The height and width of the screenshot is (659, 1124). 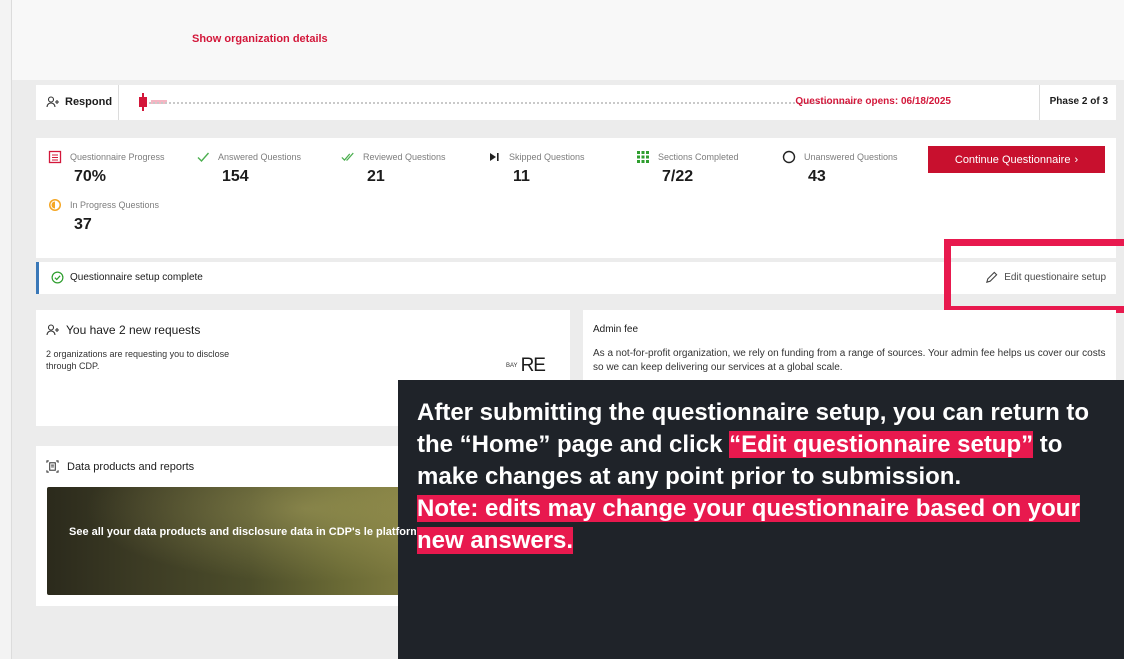 What do you see at coordinates (678, 176) in the screenshot?
I see `stat-value: 7/22` at bounding box center [678, 176].